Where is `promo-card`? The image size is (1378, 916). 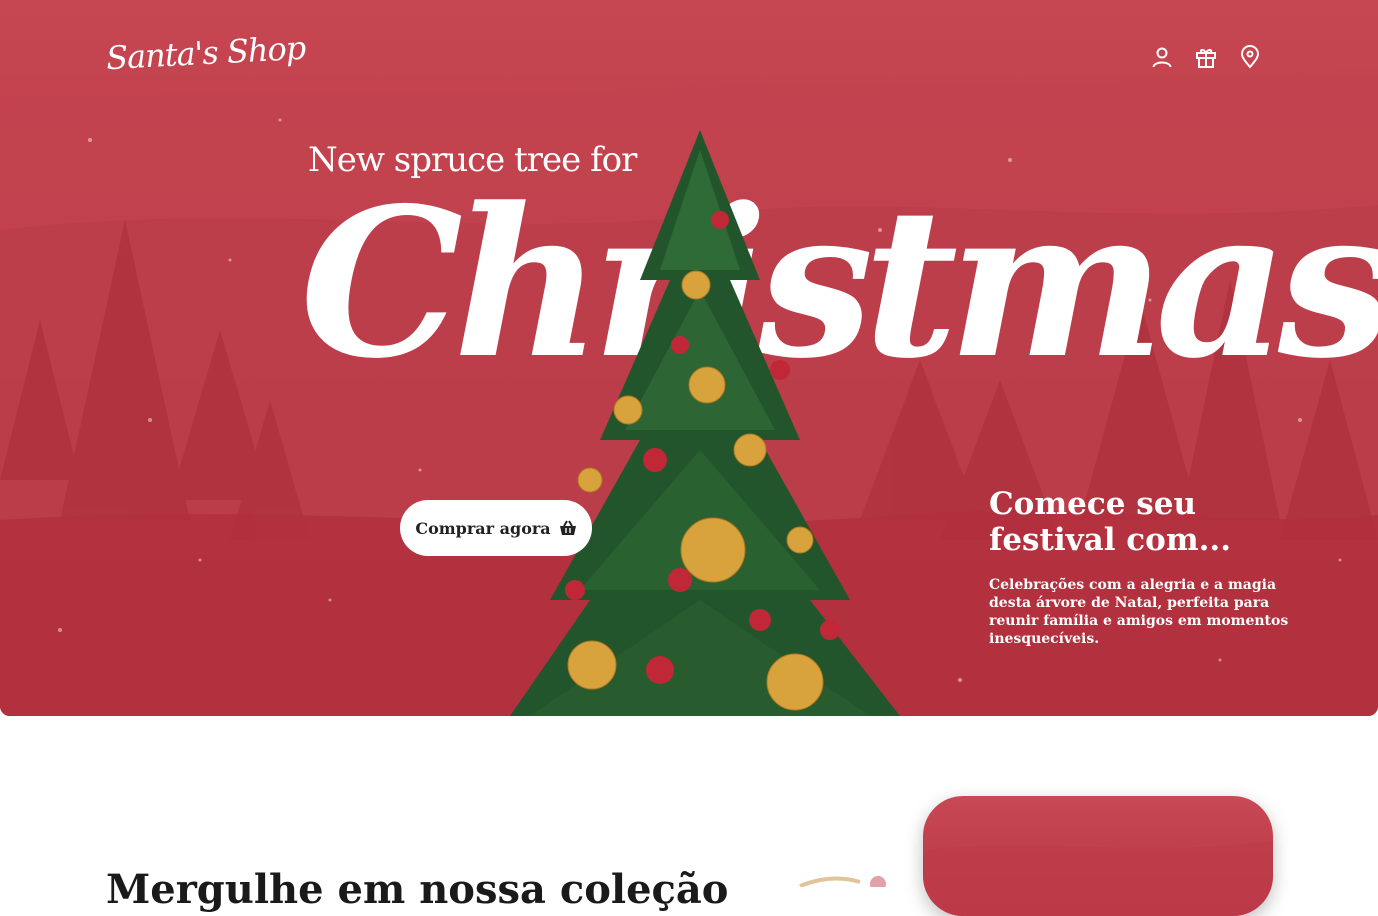 promo-card is located at coordinates (1098, 856).